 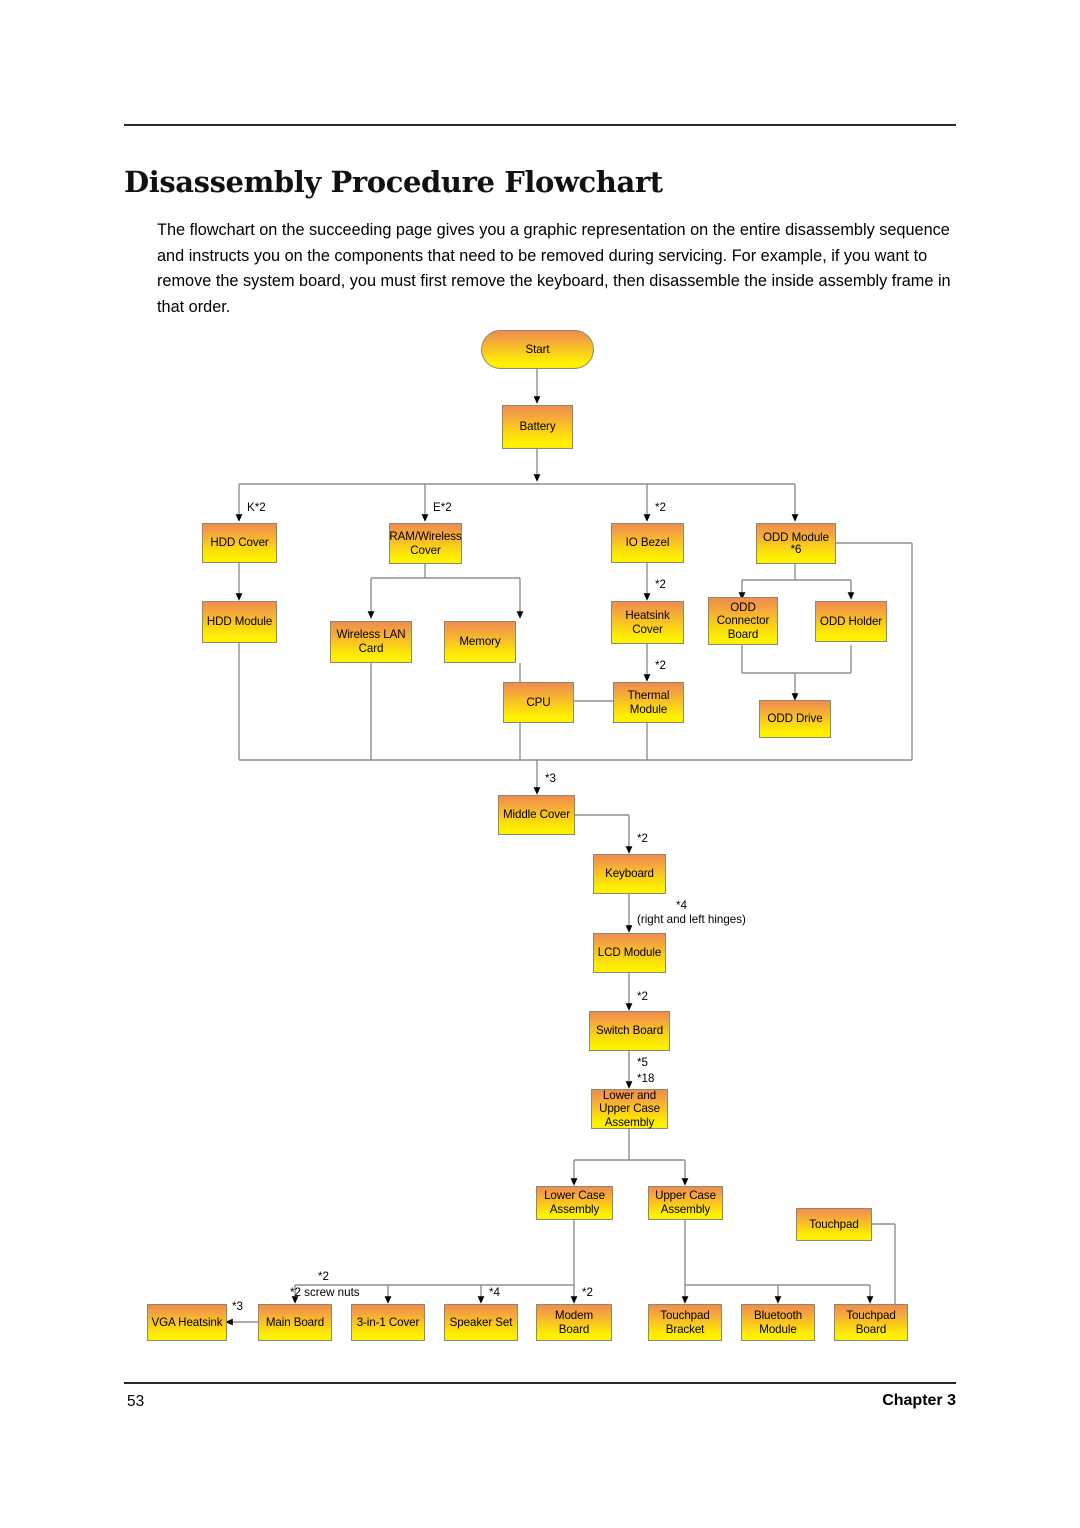 I want to click on node-battery-label: Battery, so click(x=537, y=427).